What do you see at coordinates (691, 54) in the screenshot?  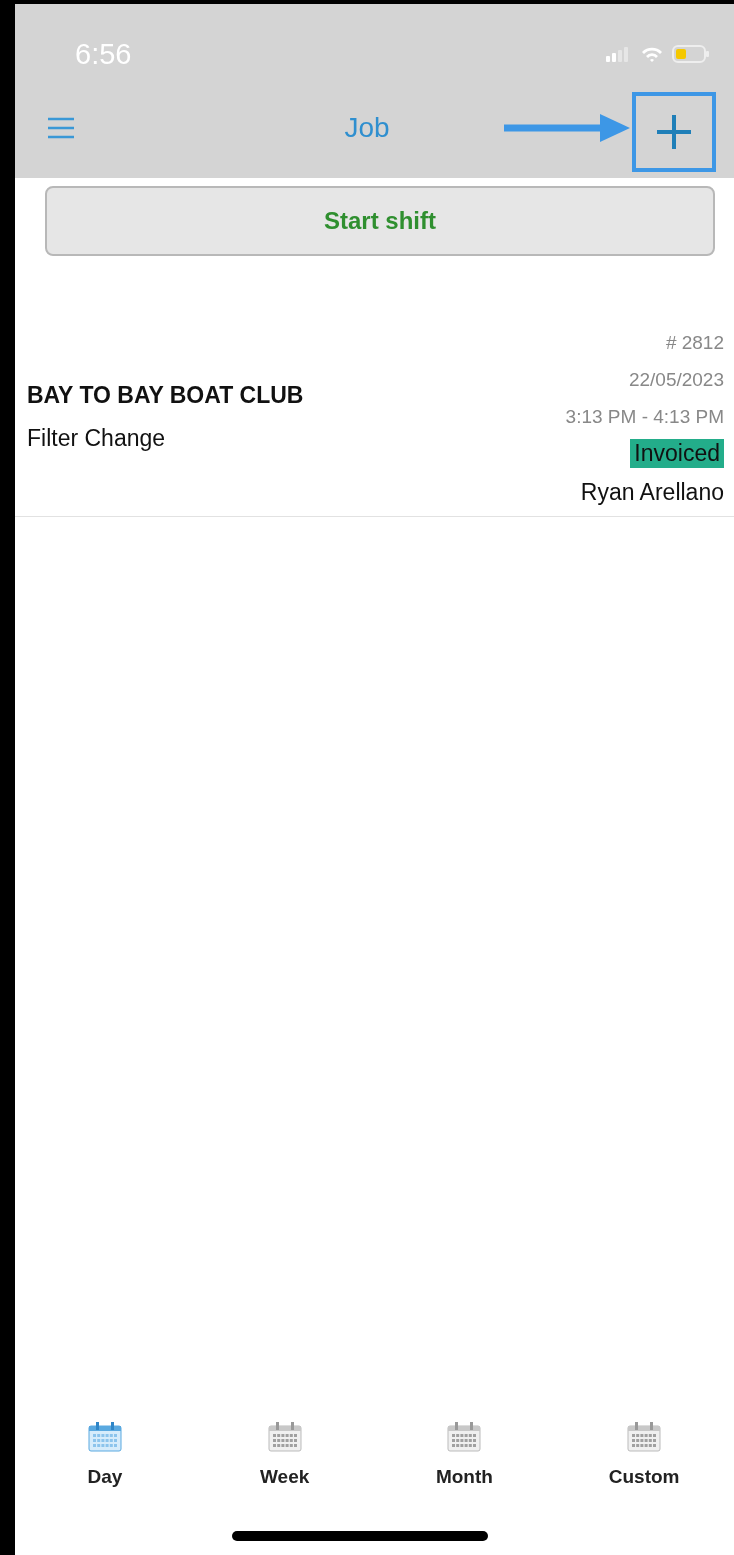 I see `battery-icon` at bounding box center [691, 54].